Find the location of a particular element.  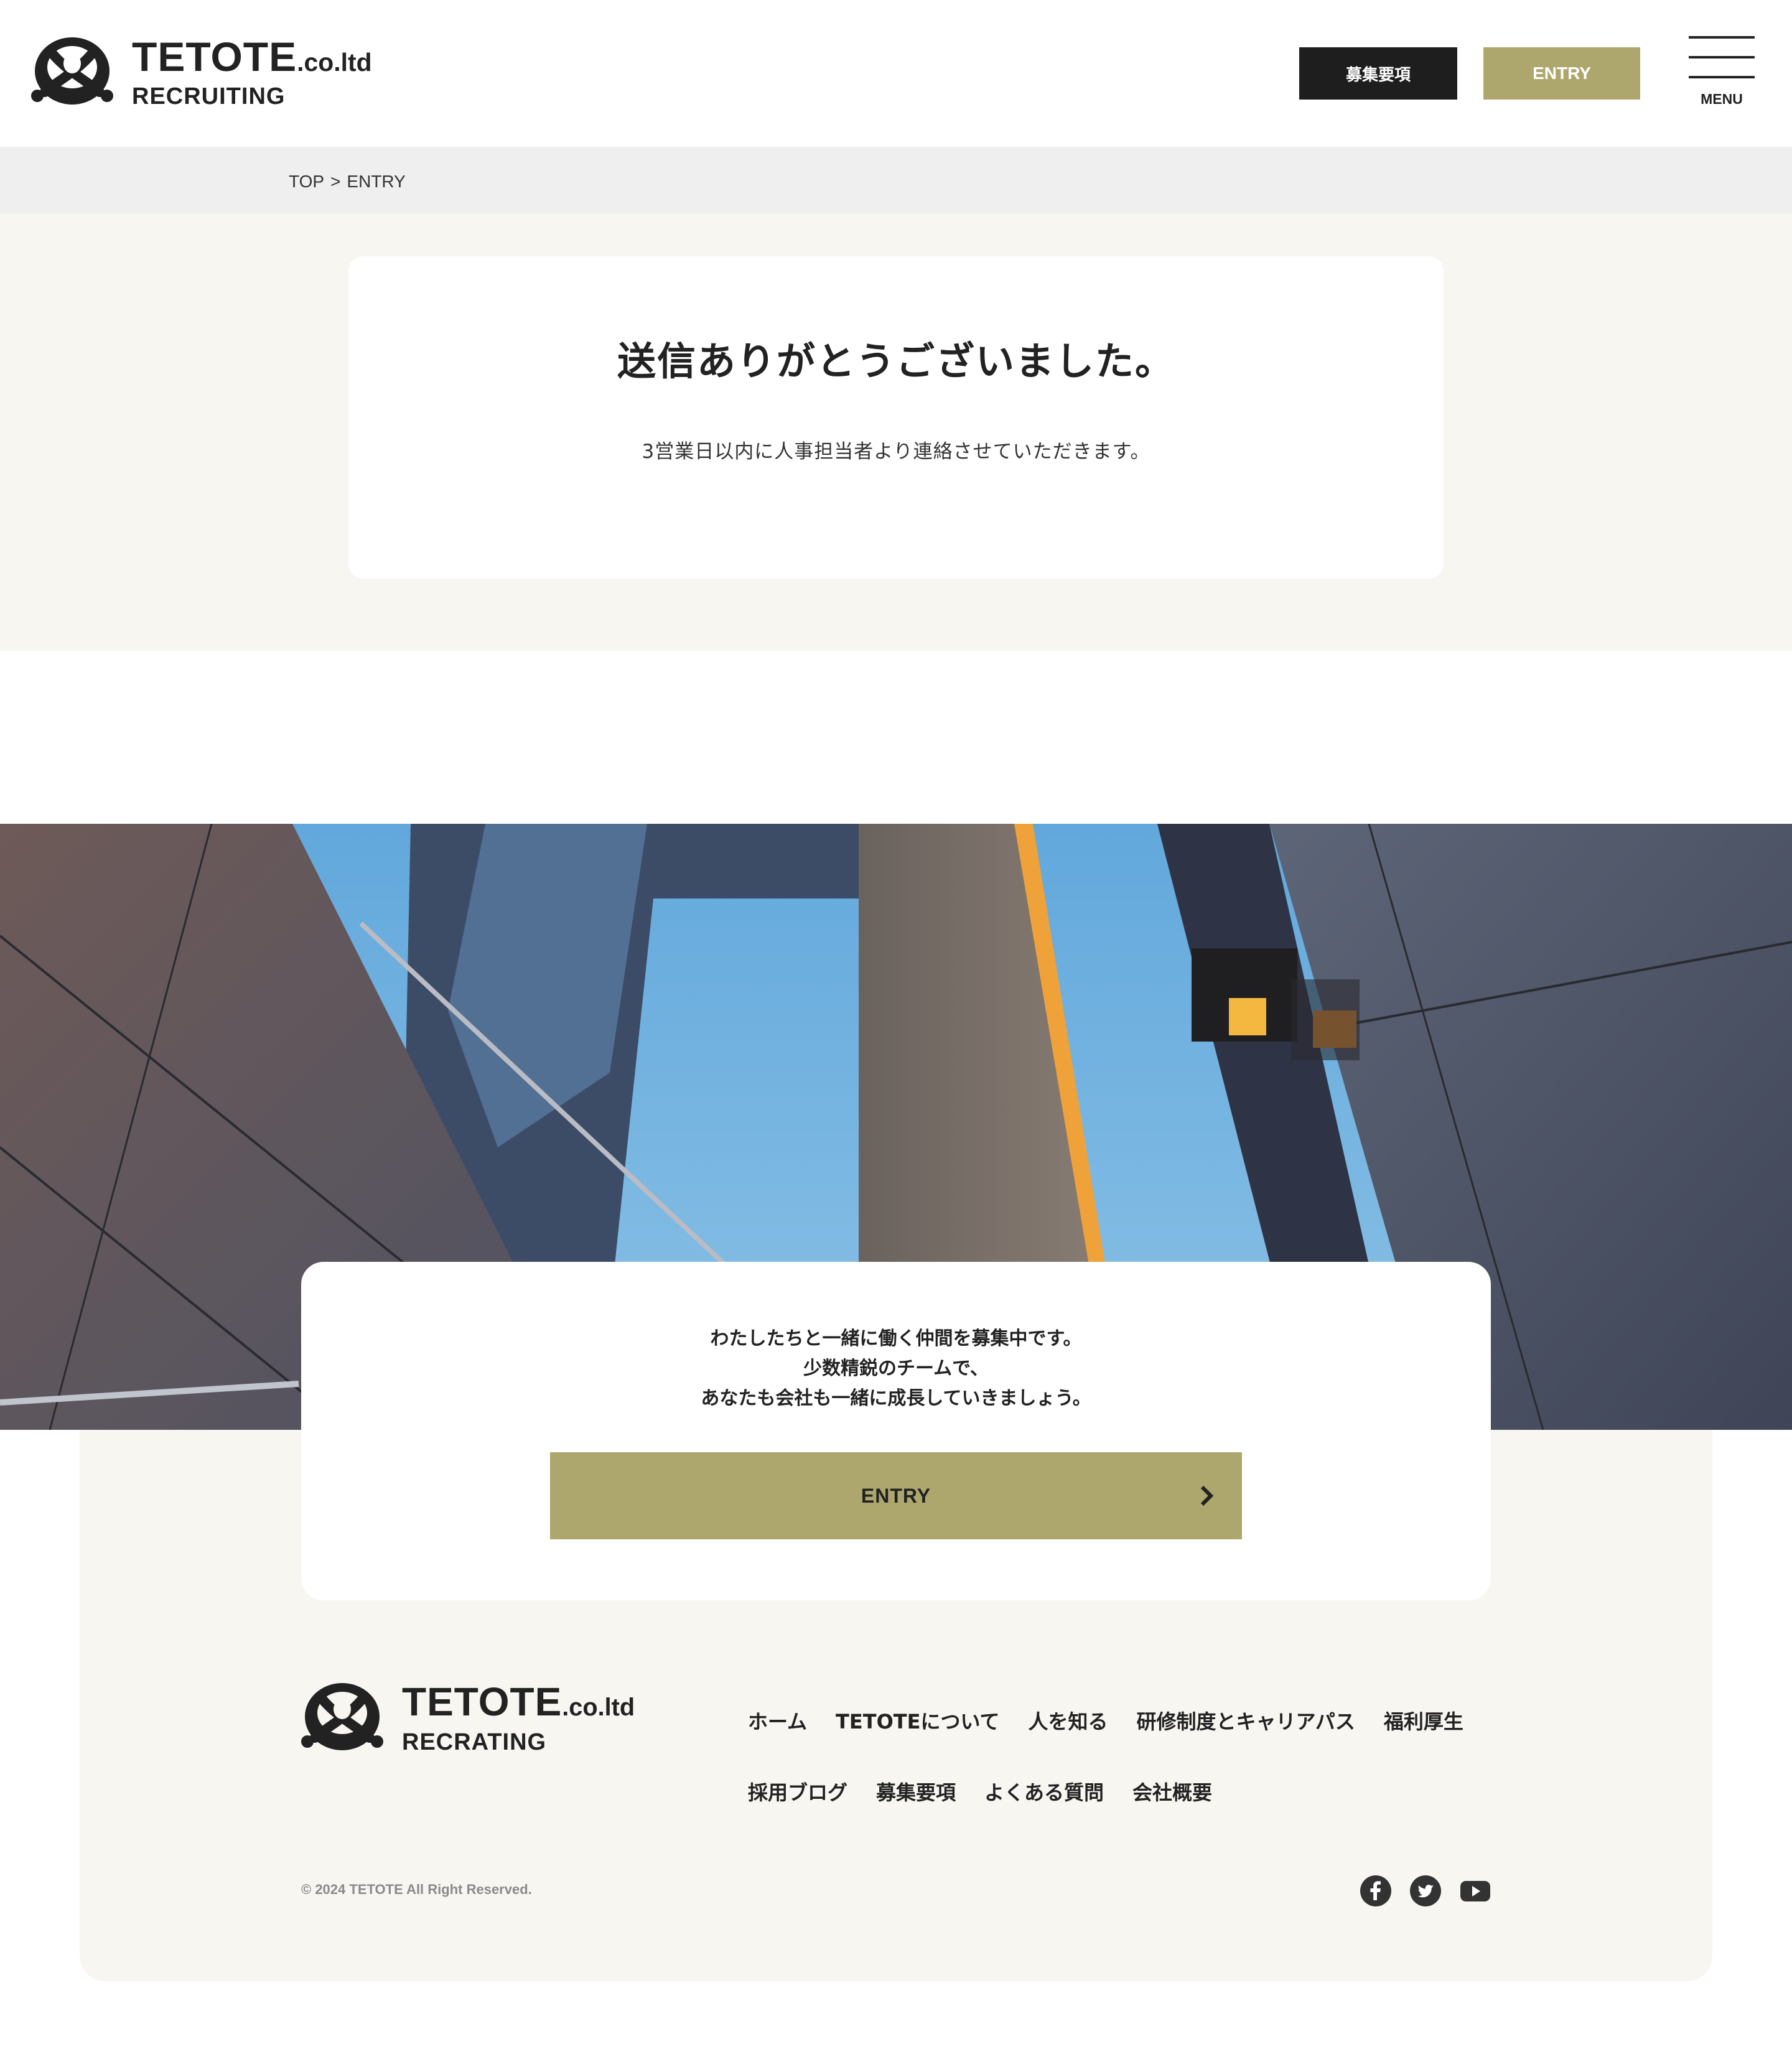

footer-nav-row-1: ホーム TETOTEについて 人を知る 研修制度とキャリアパス 福利厚生 is located at coordinates (1105, 1720).